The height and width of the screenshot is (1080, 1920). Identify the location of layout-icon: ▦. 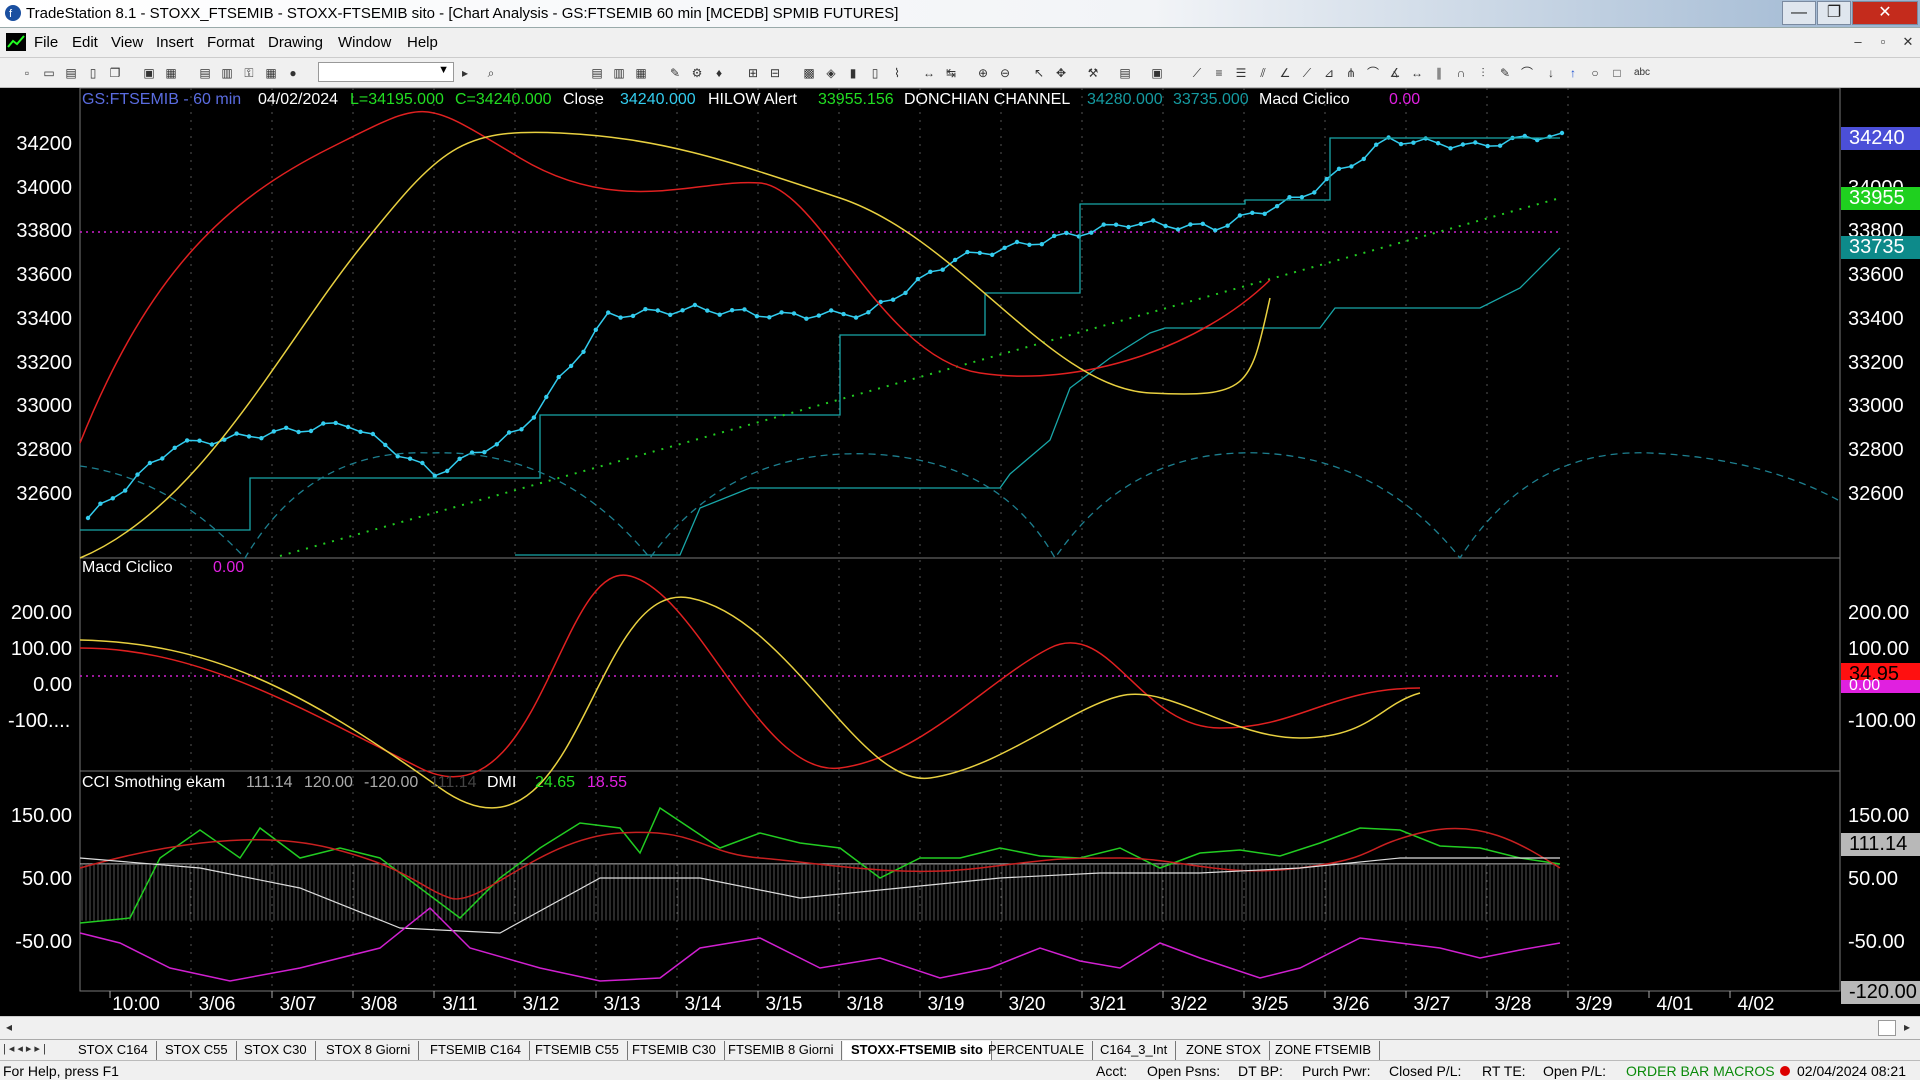
(271, 73).